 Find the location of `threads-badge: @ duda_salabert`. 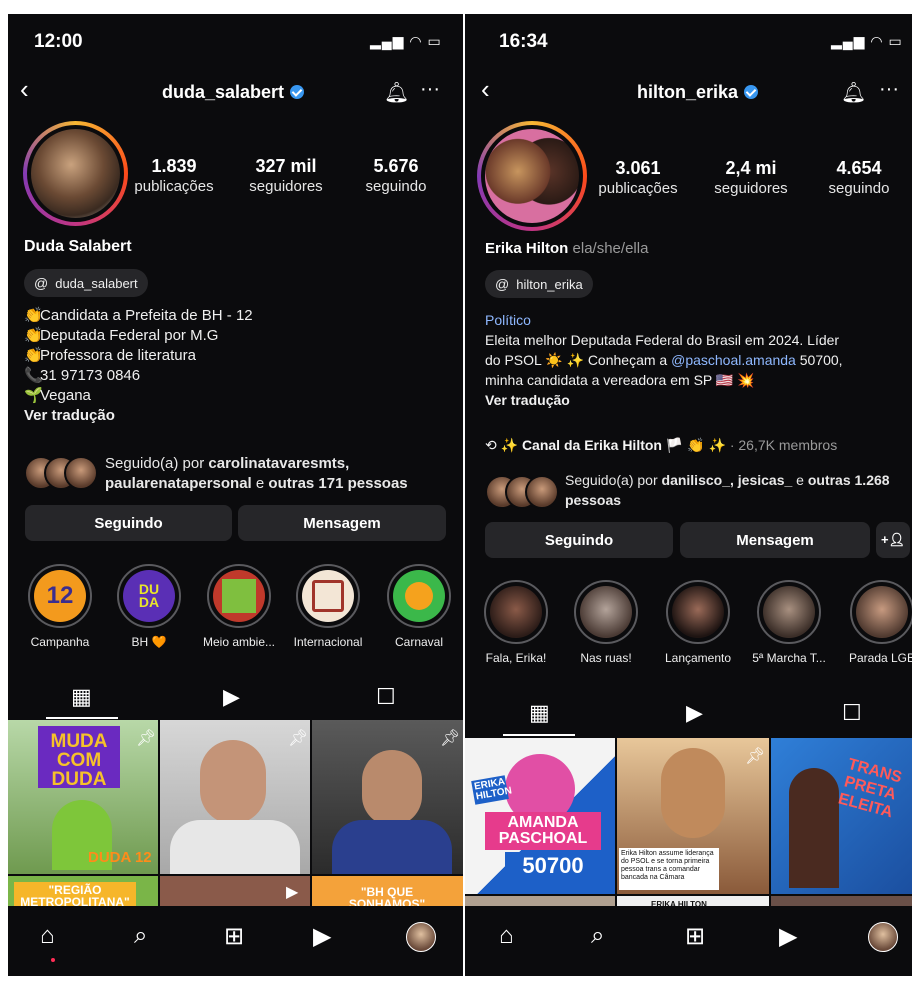

threads-badge: @ duda_salabert is located at coordinates (86, 283).